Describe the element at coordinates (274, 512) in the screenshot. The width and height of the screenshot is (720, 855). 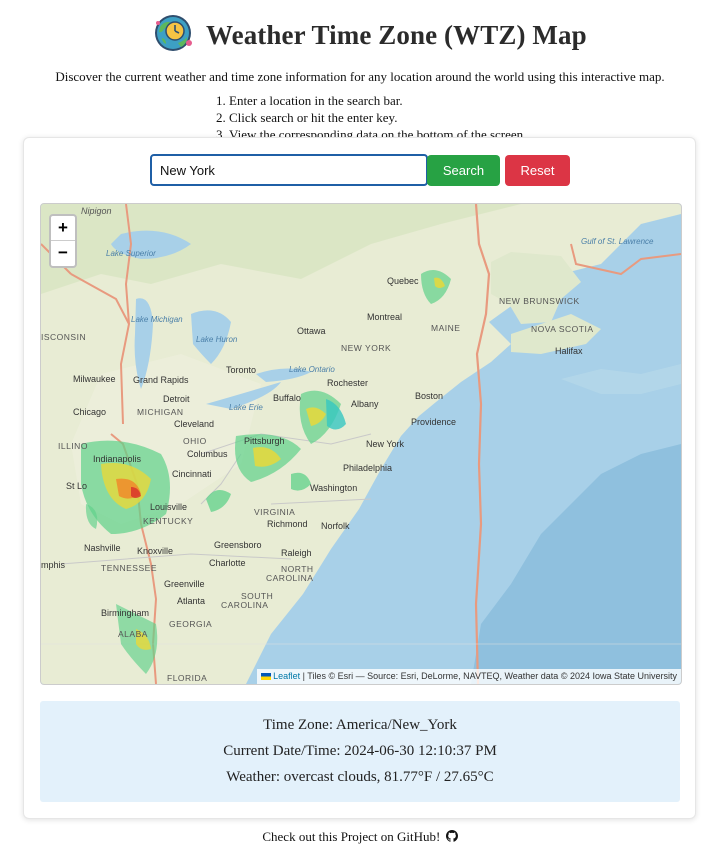
I see `map-label: VIRGINIA` at that location.